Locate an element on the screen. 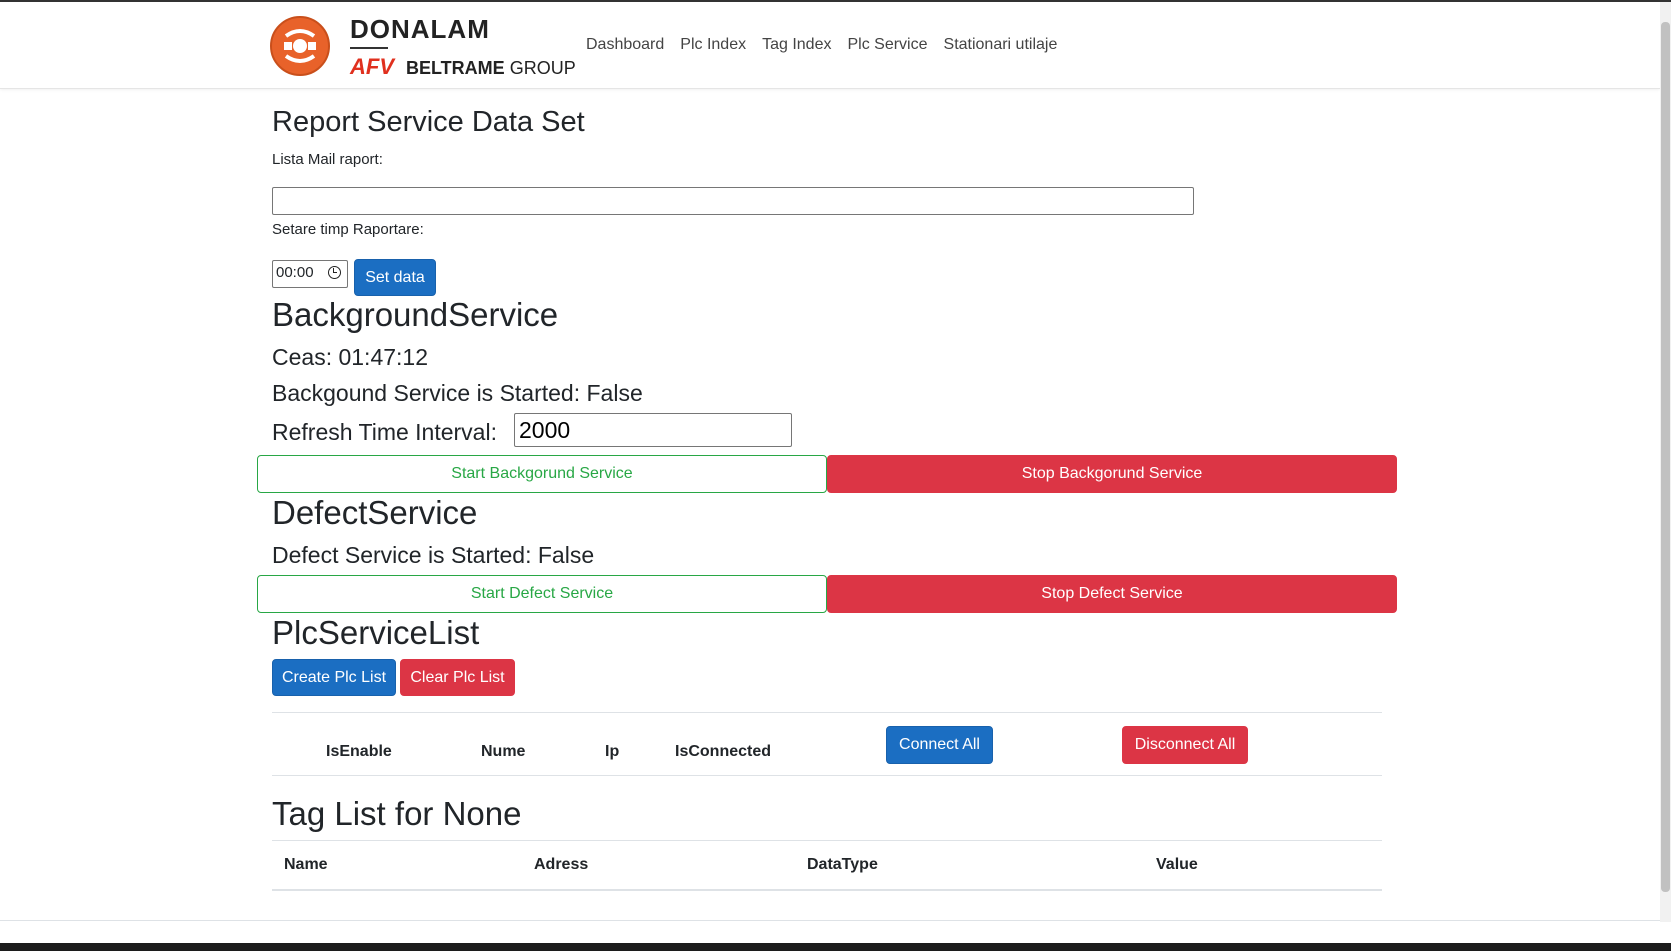 The image size is (1671, 951). brand-subtitle: AFV BELTRAME GROUP is located at coordinates (463, 67).